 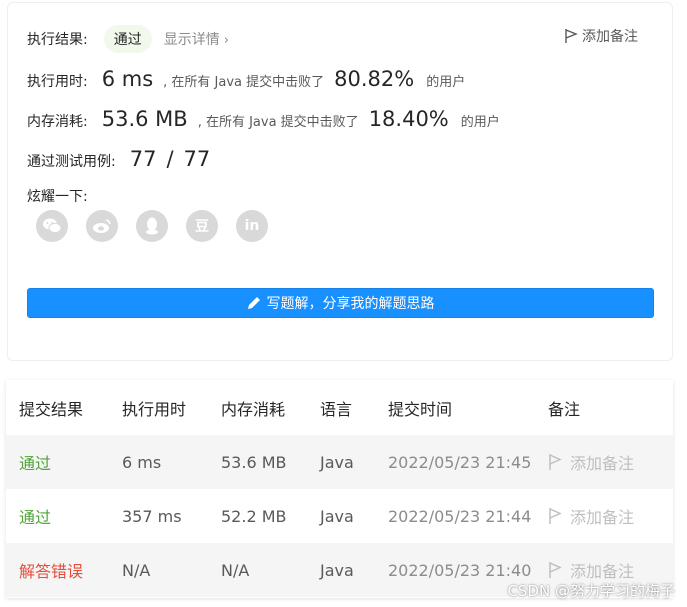 I want to click on pencil-icon, so click(x=253, y=303).